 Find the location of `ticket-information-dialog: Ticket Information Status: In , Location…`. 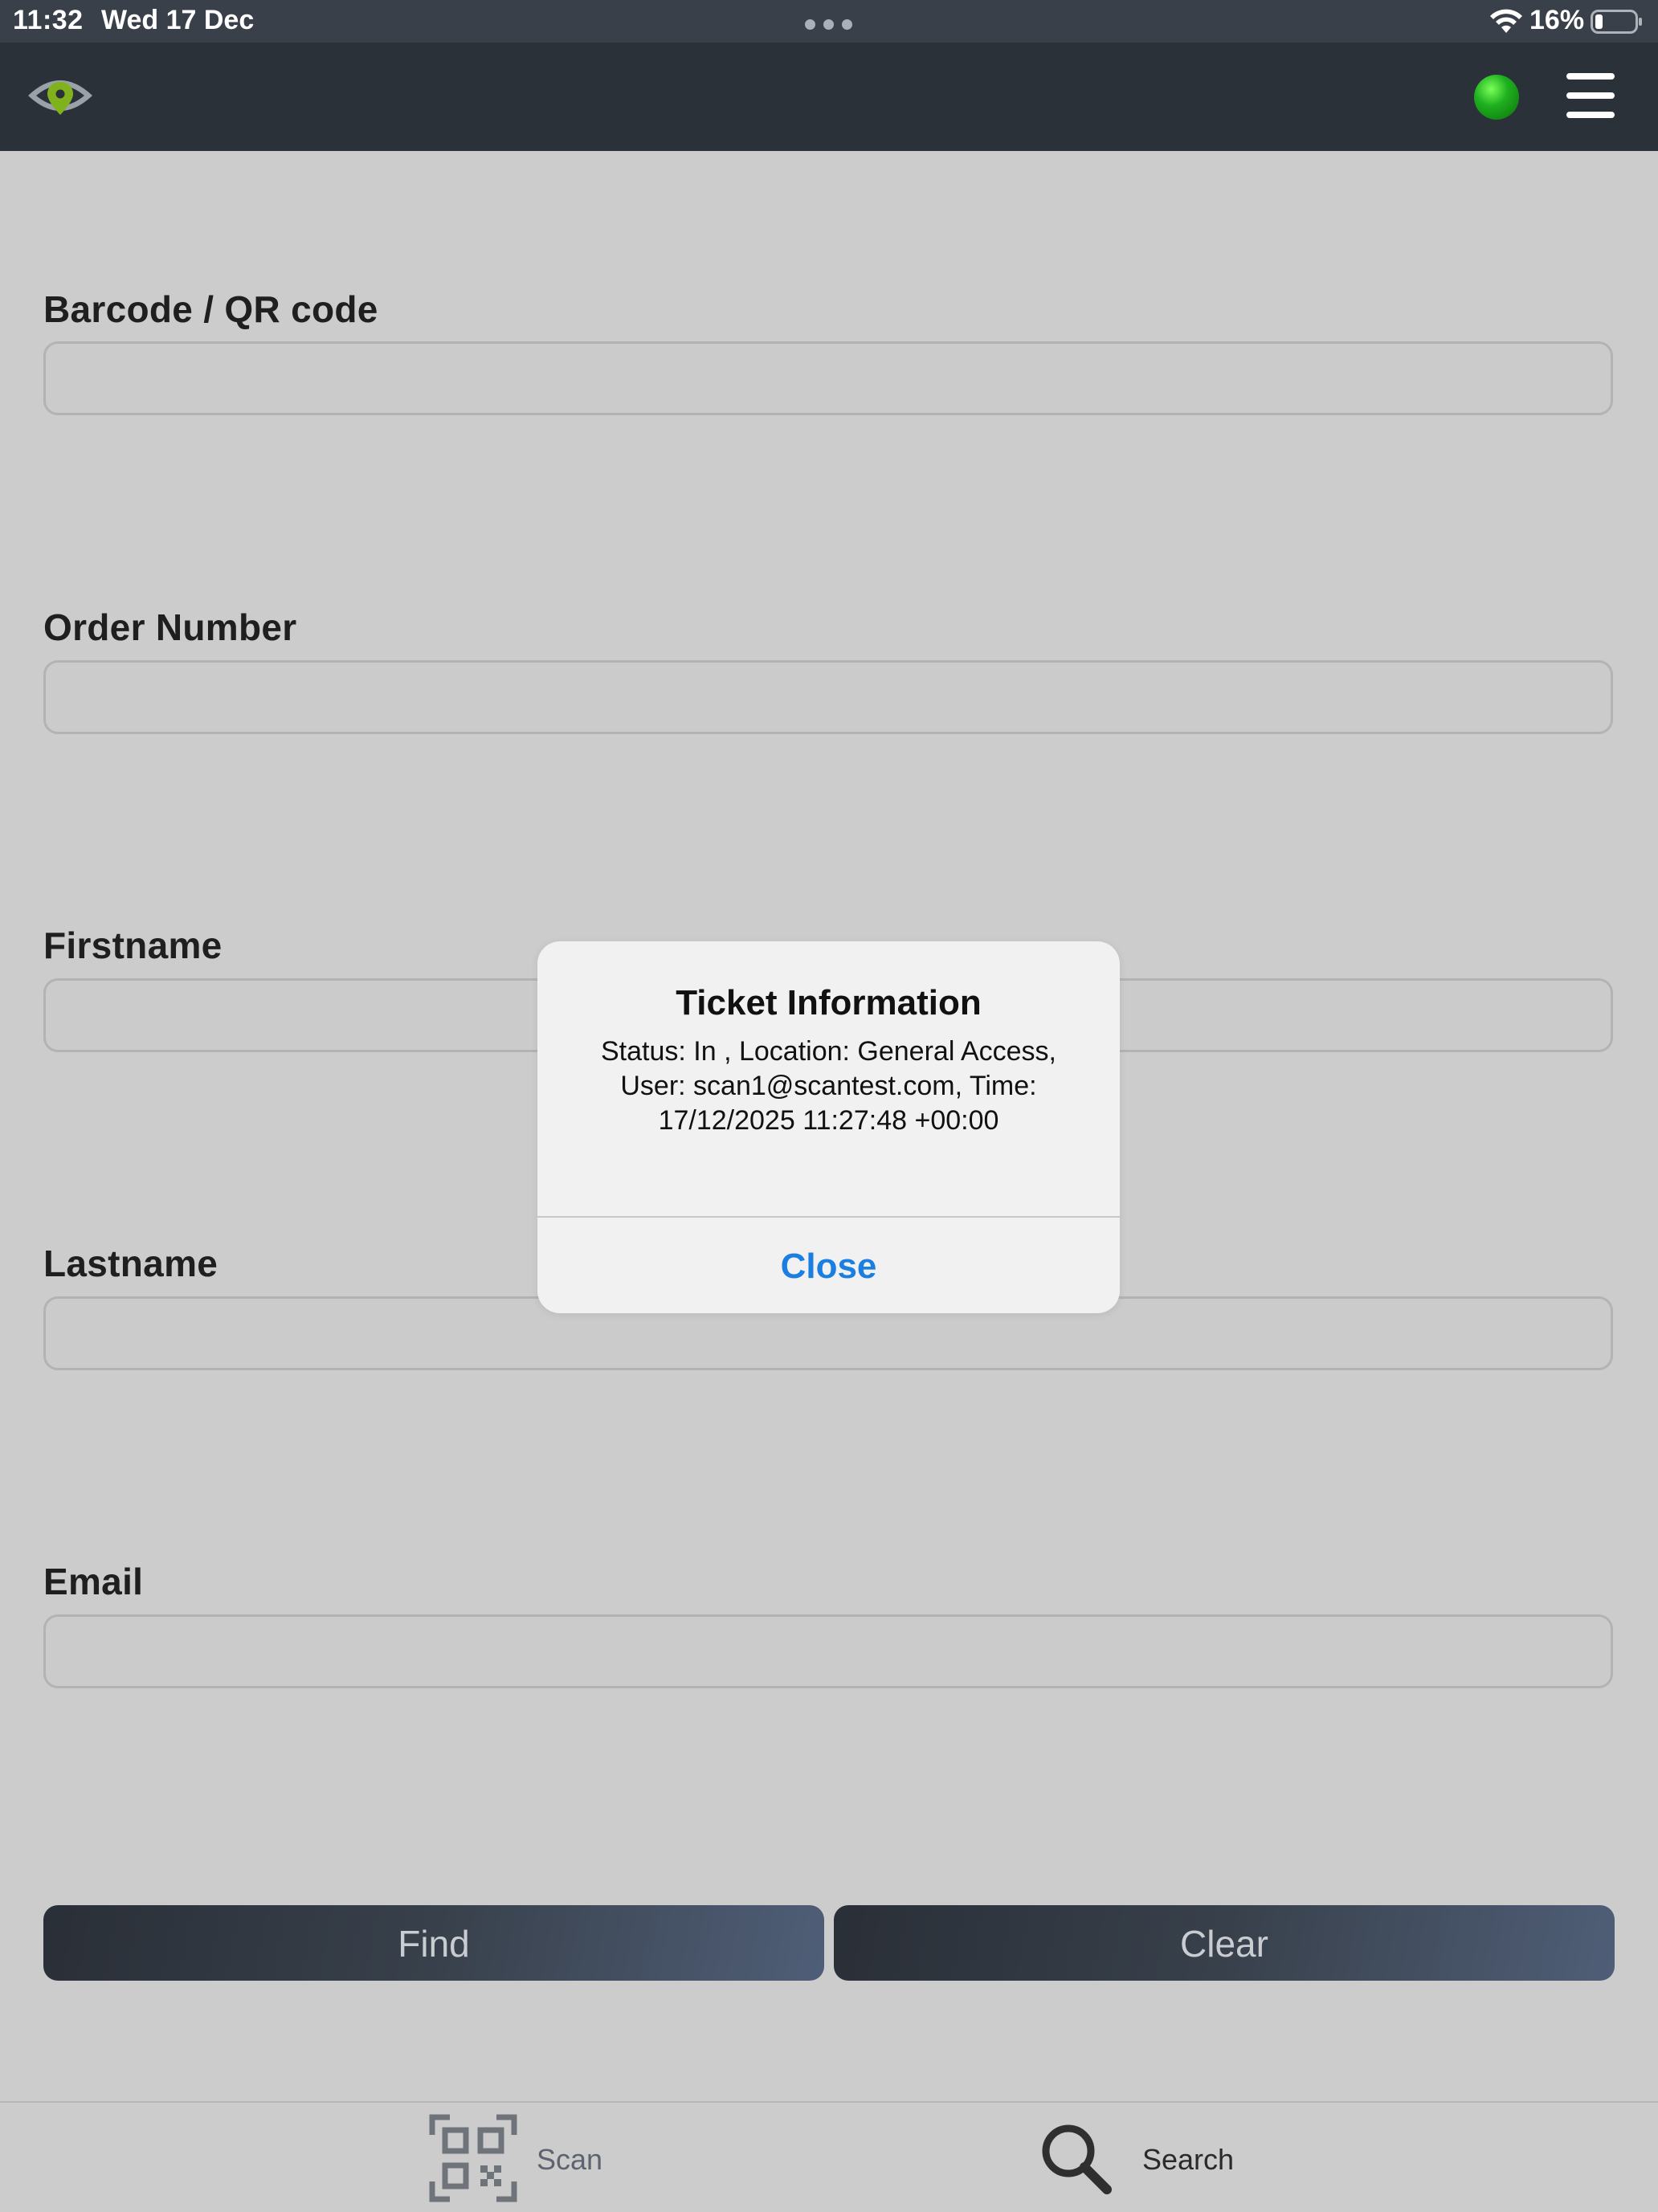

ticket-information-dialog: Ticket Information Status: In , Location… is located at coordinates (828, 1127).